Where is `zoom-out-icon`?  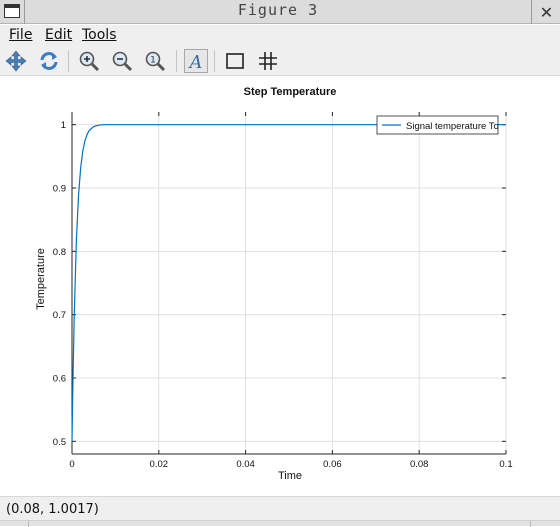
zoom-out-icon is located at coordinates (122, 61).